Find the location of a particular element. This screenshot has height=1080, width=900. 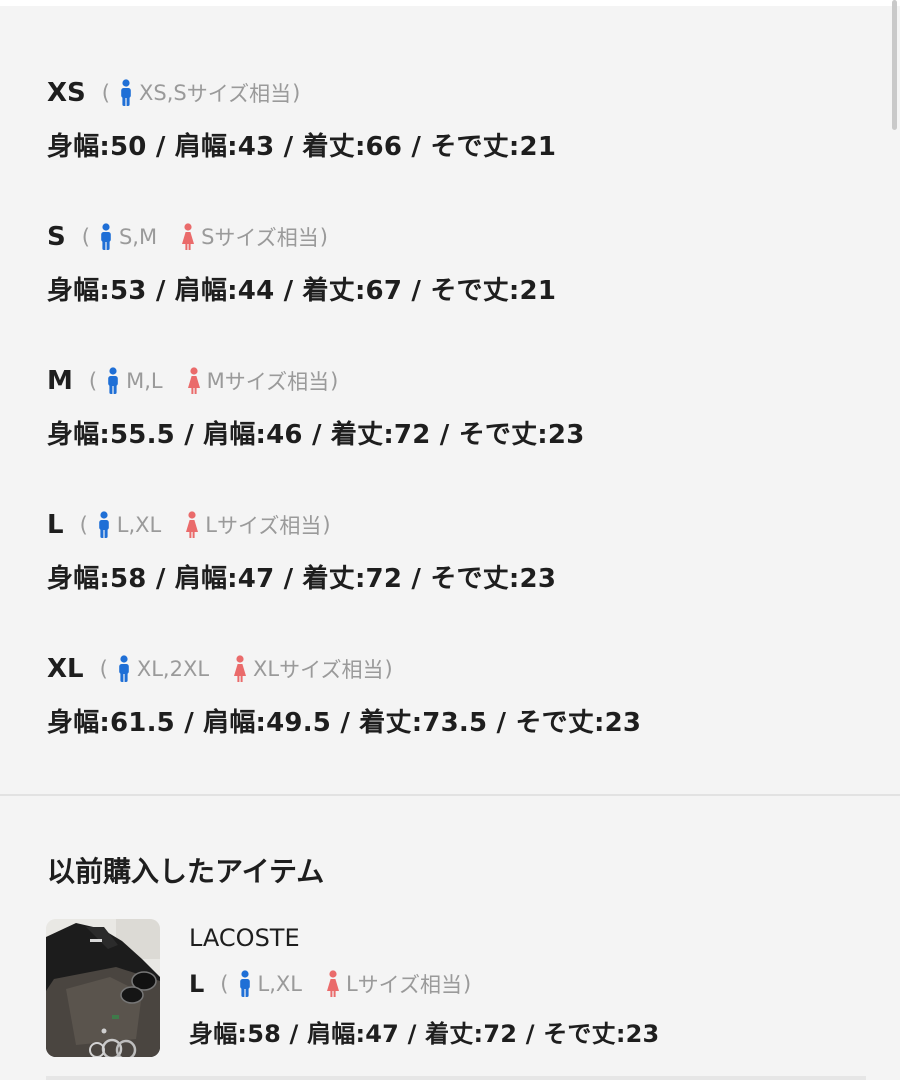

size-label: M is located at coordinates (60, 381).